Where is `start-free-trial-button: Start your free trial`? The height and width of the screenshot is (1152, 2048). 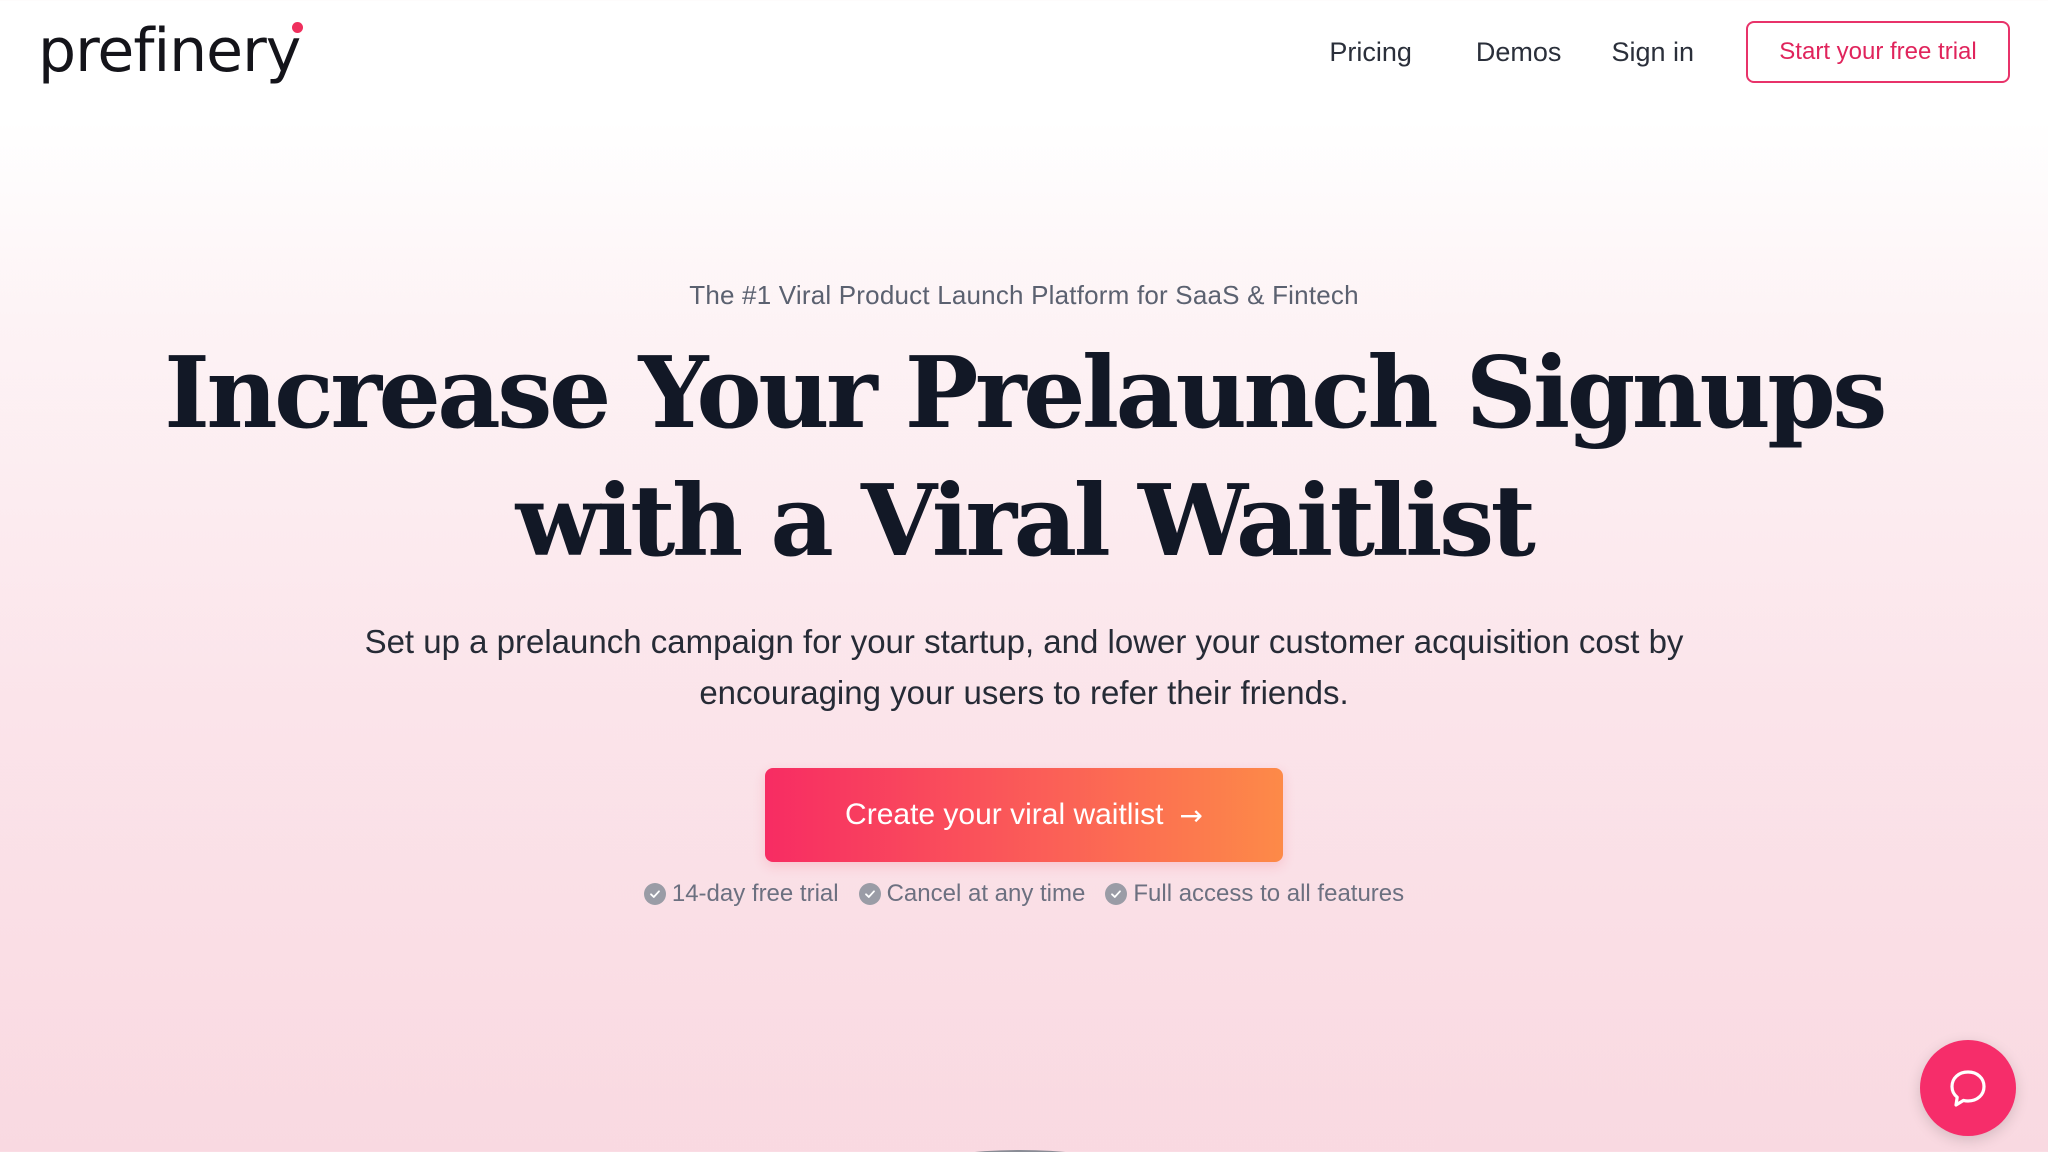 start-free-trial-button: Start your free trial is located at coordinates (1878, 52).